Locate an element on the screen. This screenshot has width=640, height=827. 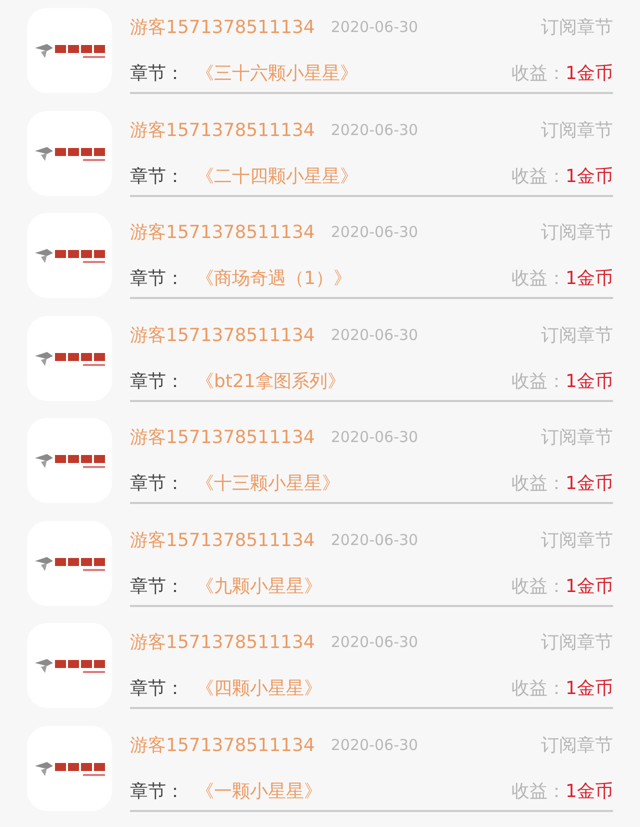
chapter-title: 《商场奇遇（1）》 is located at coordinates (274, 278).